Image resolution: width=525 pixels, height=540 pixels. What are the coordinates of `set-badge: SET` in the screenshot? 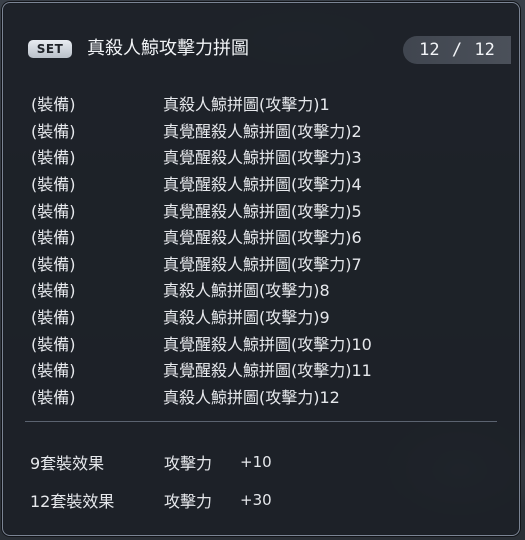 It's located at (50, 49).